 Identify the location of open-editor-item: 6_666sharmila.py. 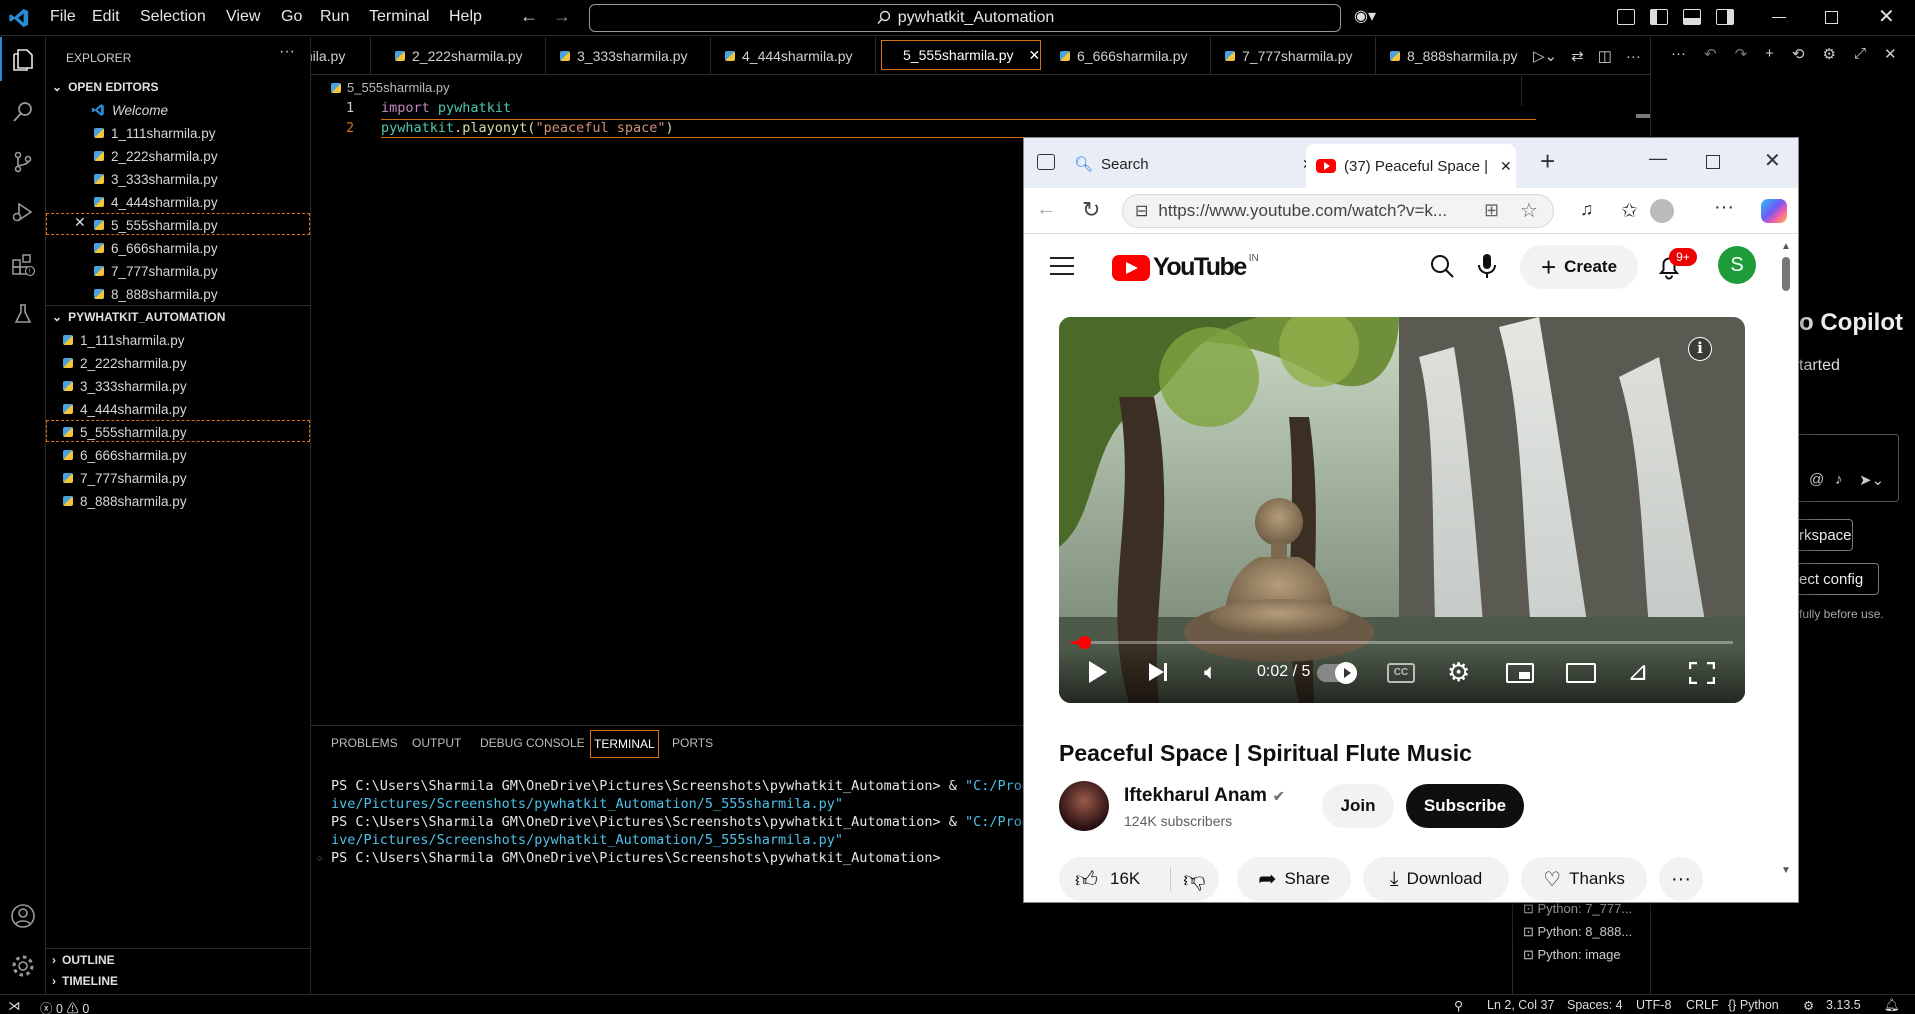
(156, 248).